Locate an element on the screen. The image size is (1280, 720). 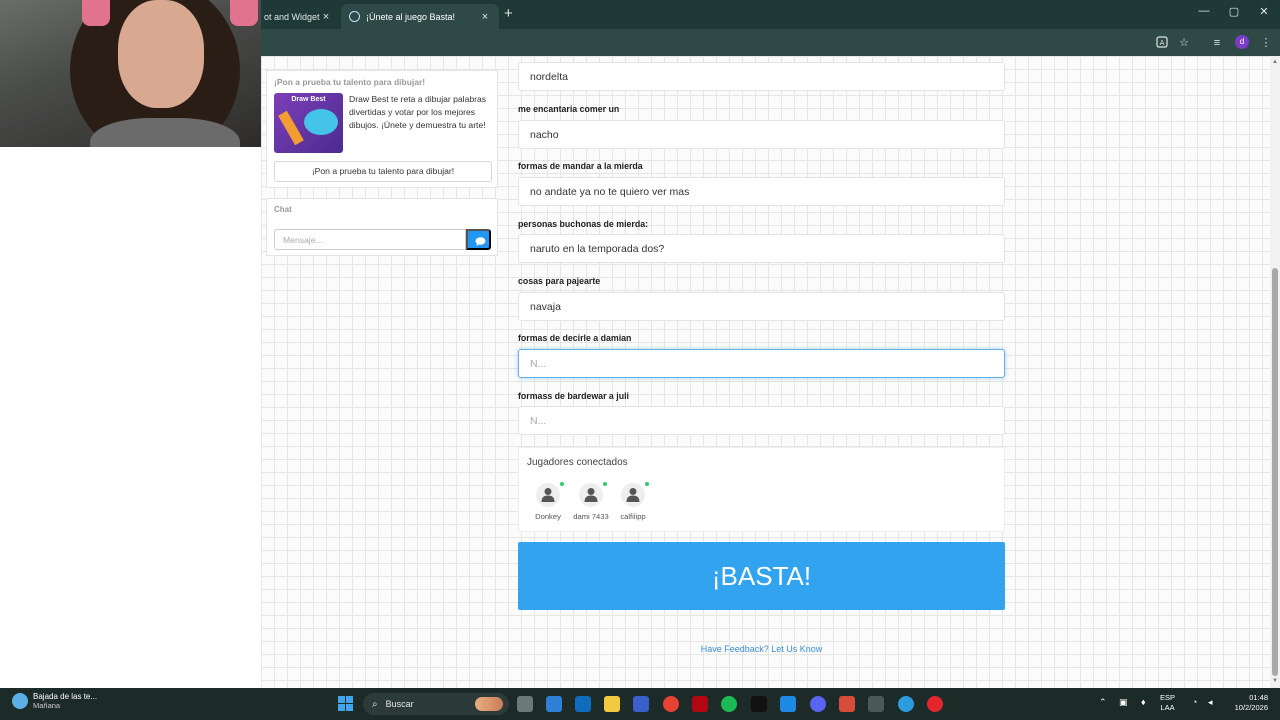
search-label: Buscar is located at coordinates (399, 704).